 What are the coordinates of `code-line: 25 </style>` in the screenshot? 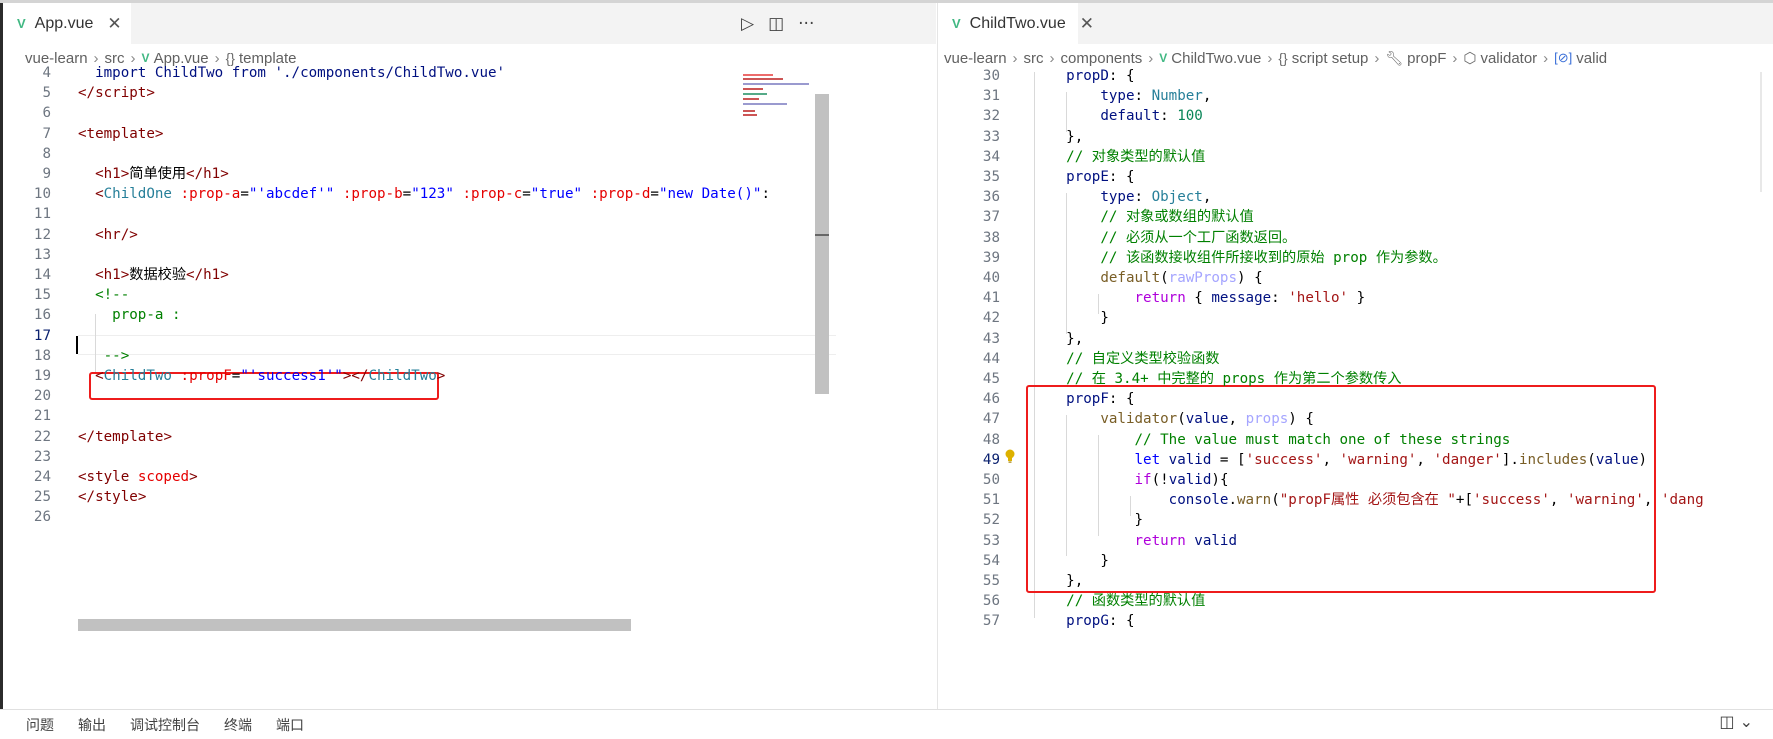 It's located at (368, 497).